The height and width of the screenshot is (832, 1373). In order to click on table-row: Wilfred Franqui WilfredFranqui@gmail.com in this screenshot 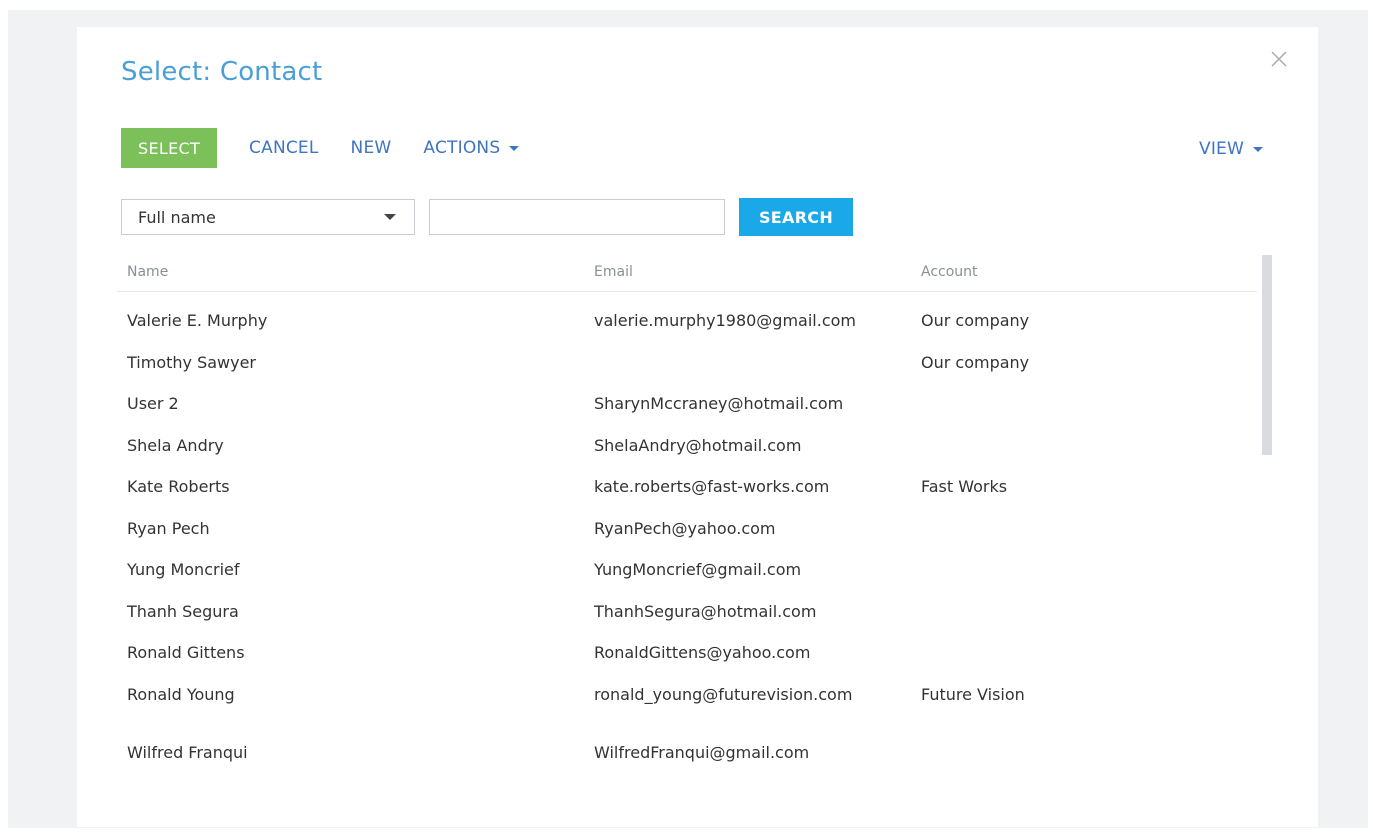, I will do `click(687, 756)`.